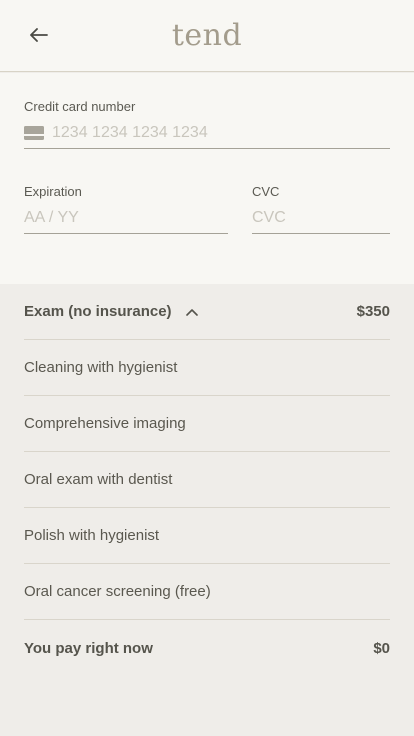 This screenshot has height=736, width=414. What do you see at coordinates (92, 535) in the screenshot?
I see `list-item-label: Polish with hygienist` at bounding box center [92, 535].